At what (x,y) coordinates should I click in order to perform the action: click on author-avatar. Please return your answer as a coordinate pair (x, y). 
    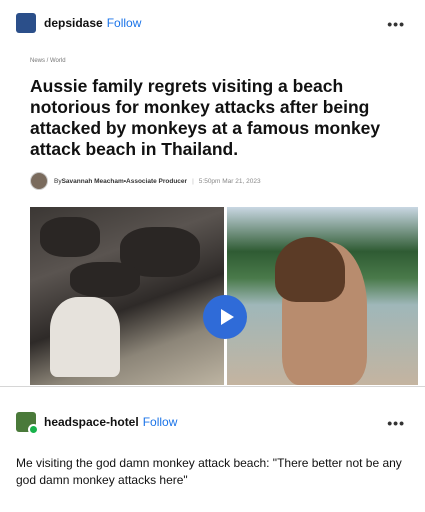
    Looking at the image, I should click on (39, 181).